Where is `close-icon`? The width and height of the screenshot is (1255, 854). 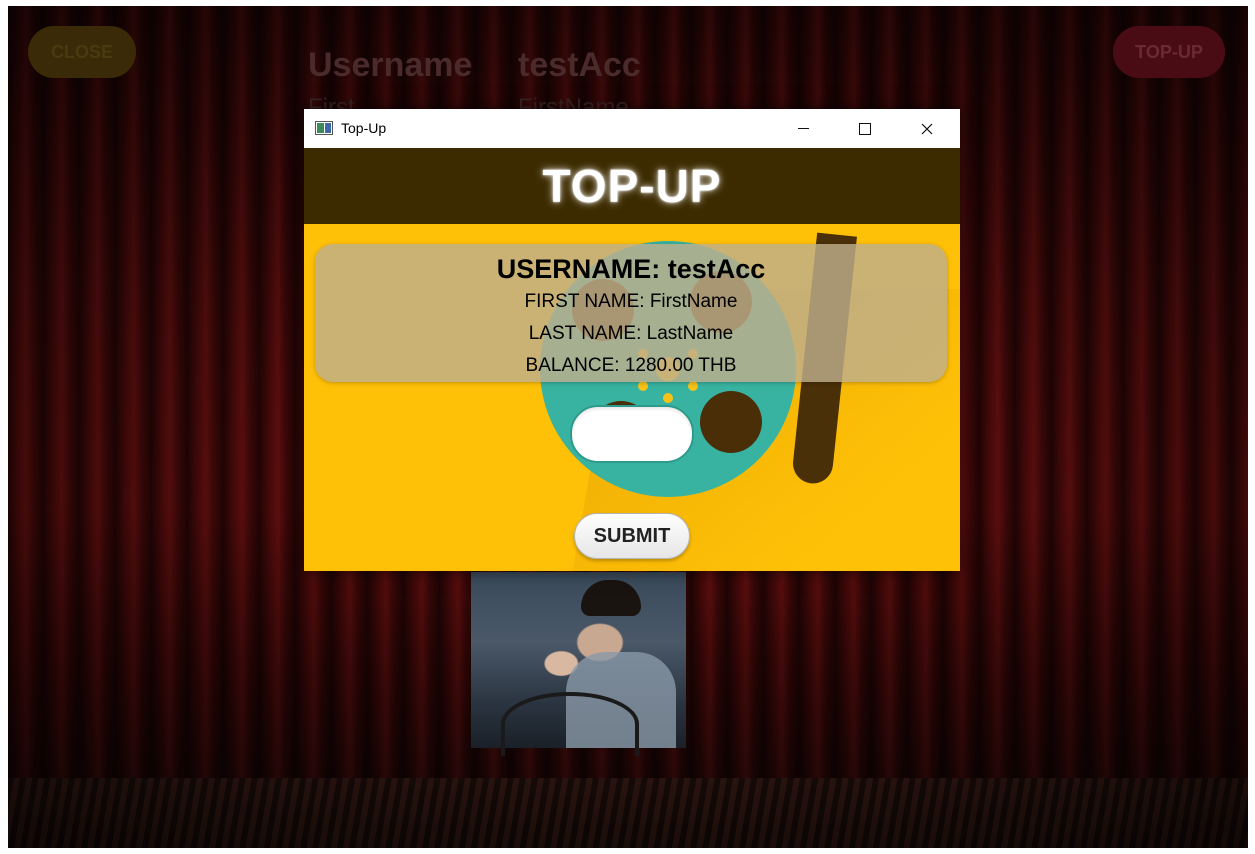
close-icon is located at coordinates (927, 128).